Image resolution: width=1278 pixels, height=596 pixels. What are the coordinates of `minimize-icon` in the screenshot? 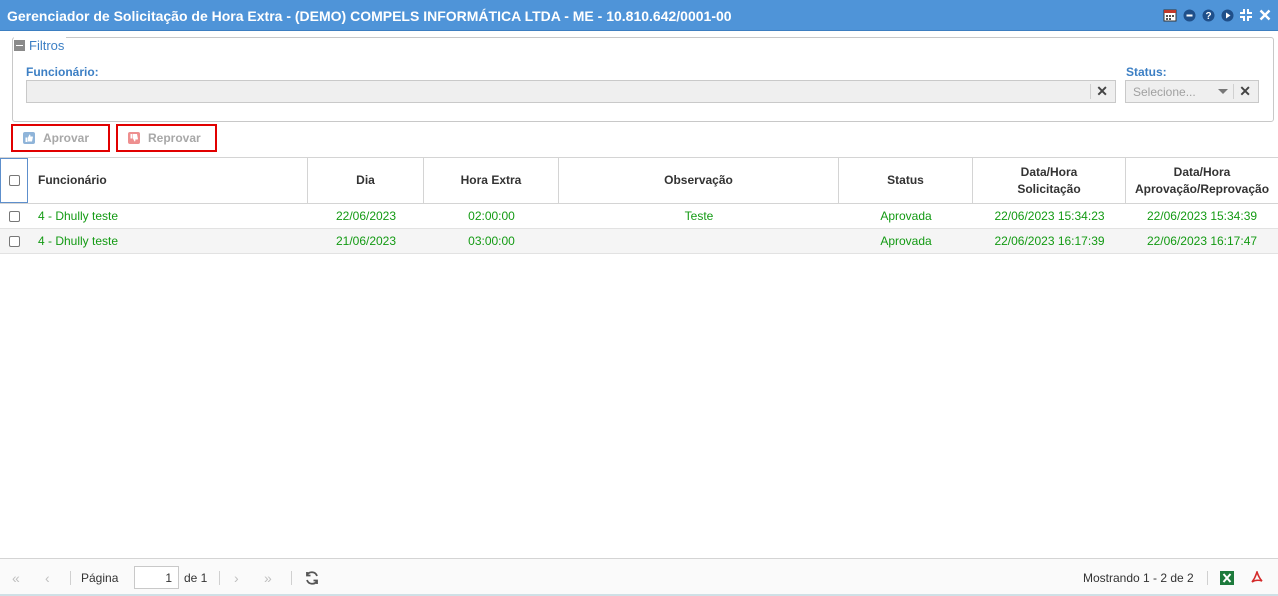 It's located at (1189, 15).